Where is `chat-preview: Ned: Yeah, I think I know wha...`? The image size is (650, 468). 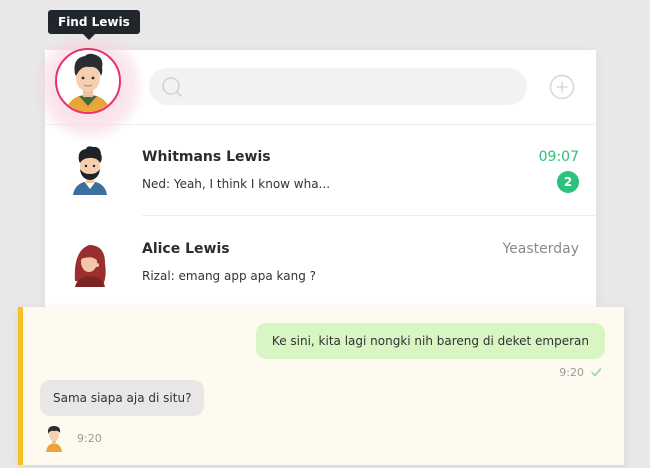
chat-preview: Ned: Yeah, I think I know wha... is located at coordinates (236, 184).